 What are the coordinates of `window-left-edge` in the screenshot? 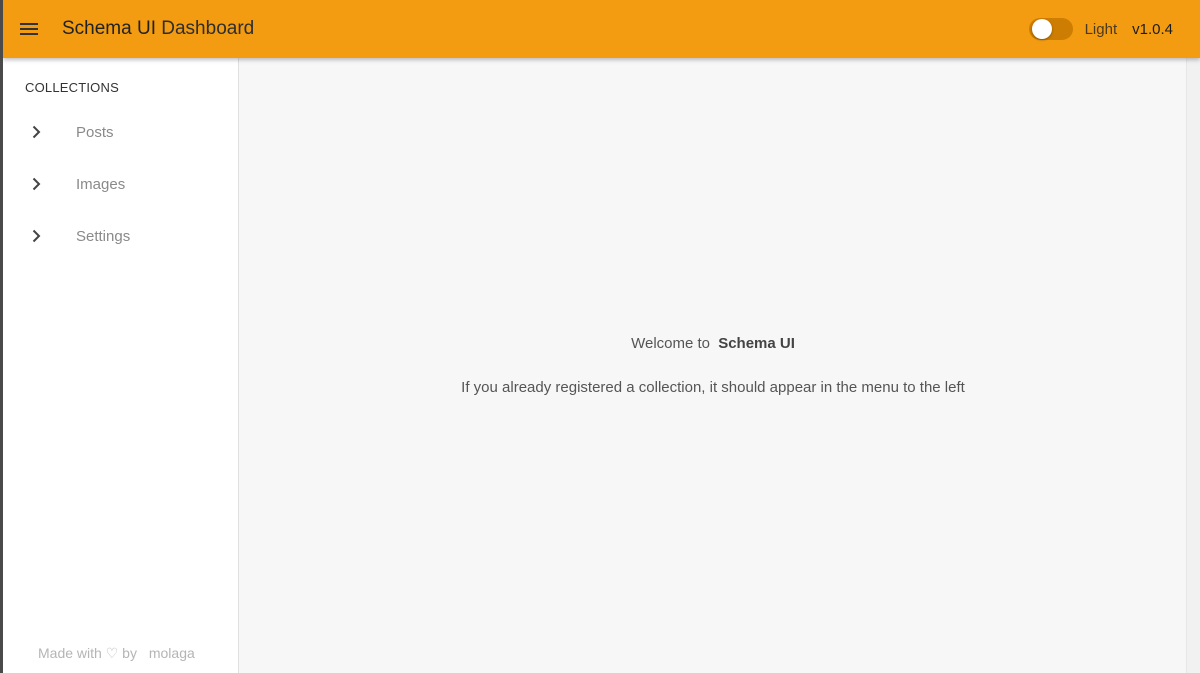 It's located at (1, 336).